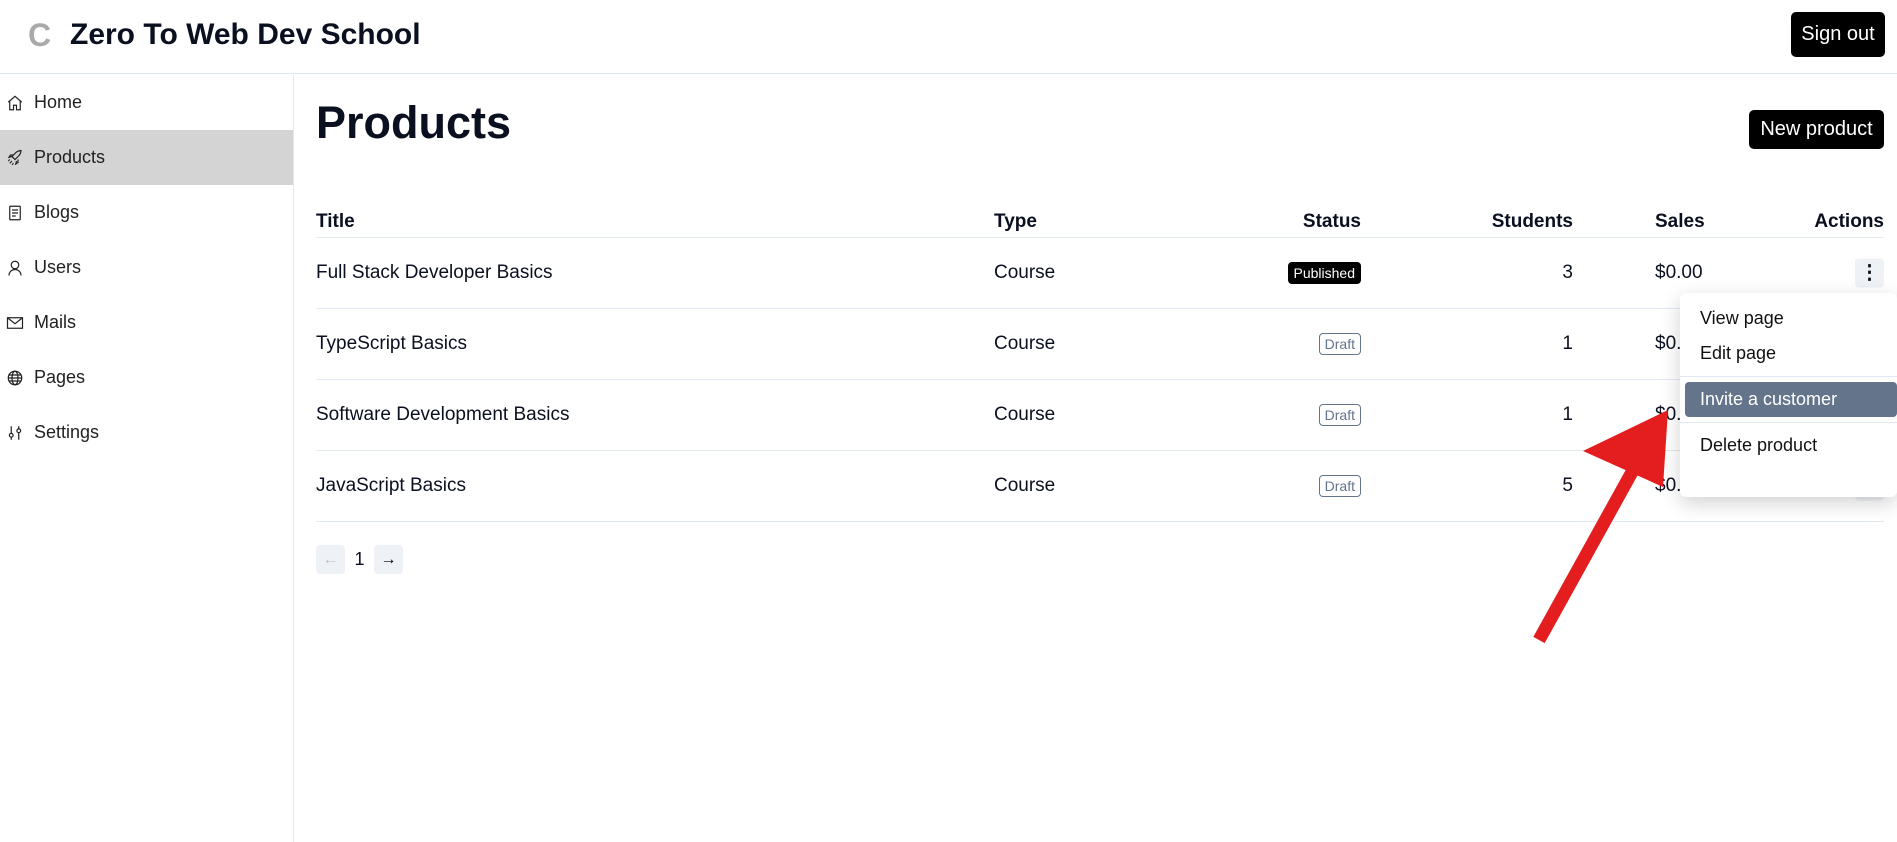 This screenshot has height=842, width=1897. I want to click on sidebar-item-label: Blogs, so click(57, 212).